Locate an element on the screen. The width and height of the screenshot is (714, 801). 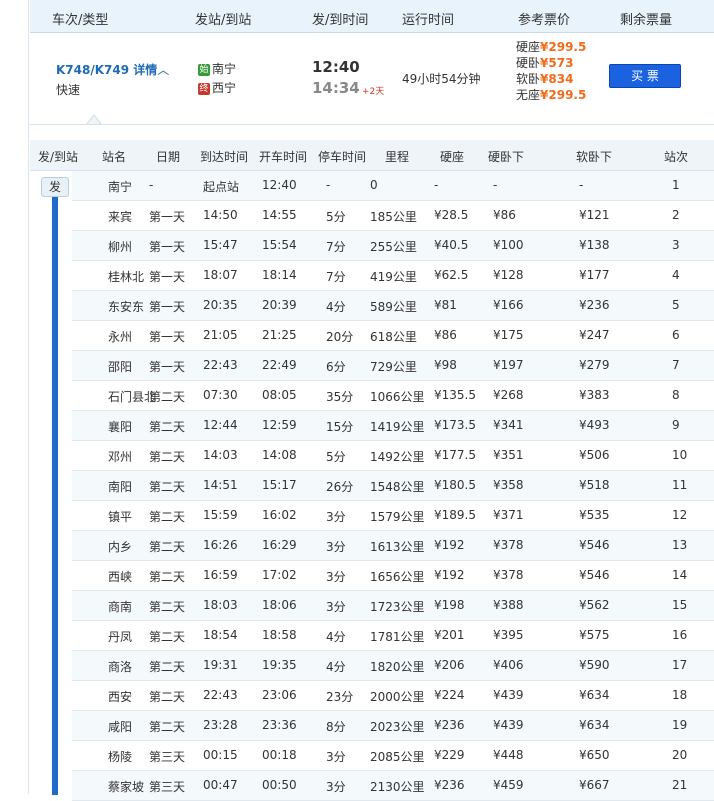
arrive-time: 14:34 is located at coordinates (336, 88).